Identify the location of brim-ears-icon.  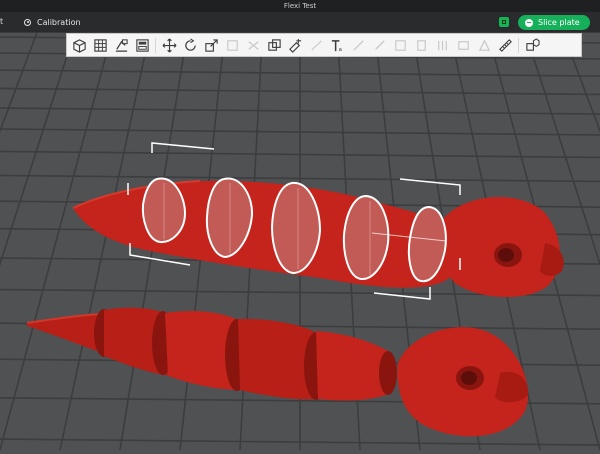
(442, 45).